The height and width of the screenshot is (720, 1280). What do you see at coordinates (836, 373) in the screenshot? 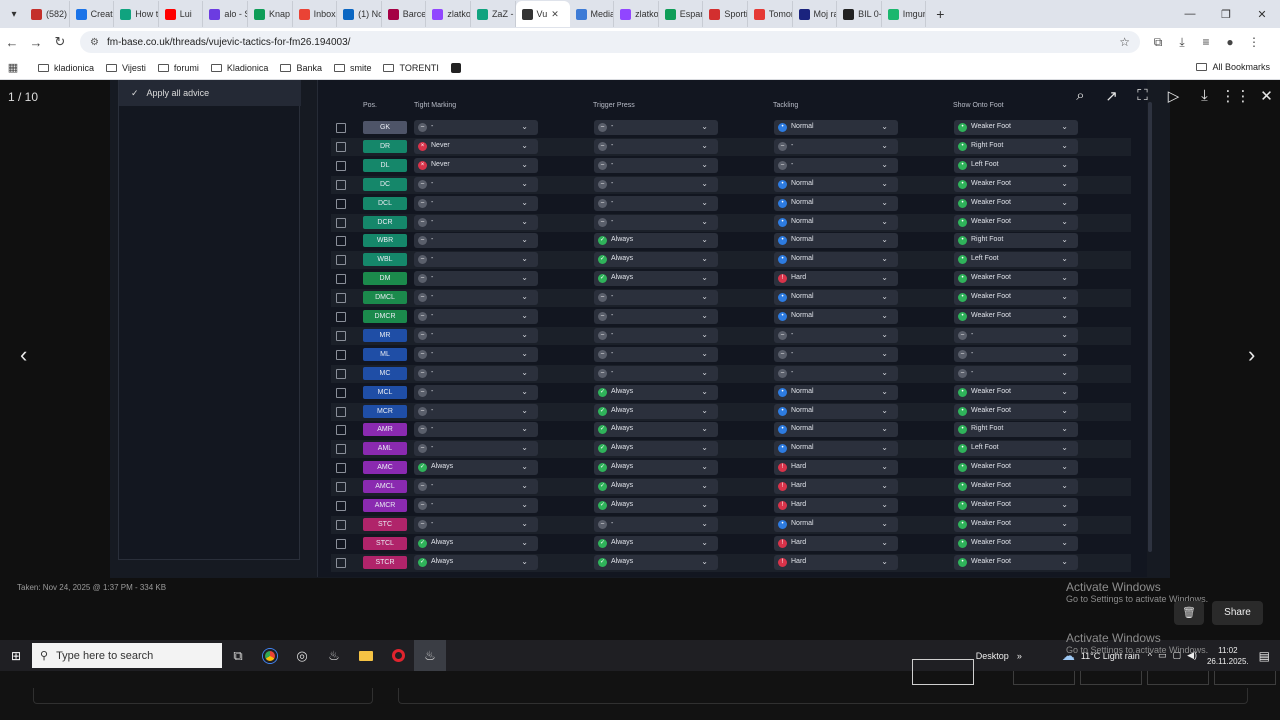
I see `tackling-select: – - ⌄` at bounding box center [836, 373].